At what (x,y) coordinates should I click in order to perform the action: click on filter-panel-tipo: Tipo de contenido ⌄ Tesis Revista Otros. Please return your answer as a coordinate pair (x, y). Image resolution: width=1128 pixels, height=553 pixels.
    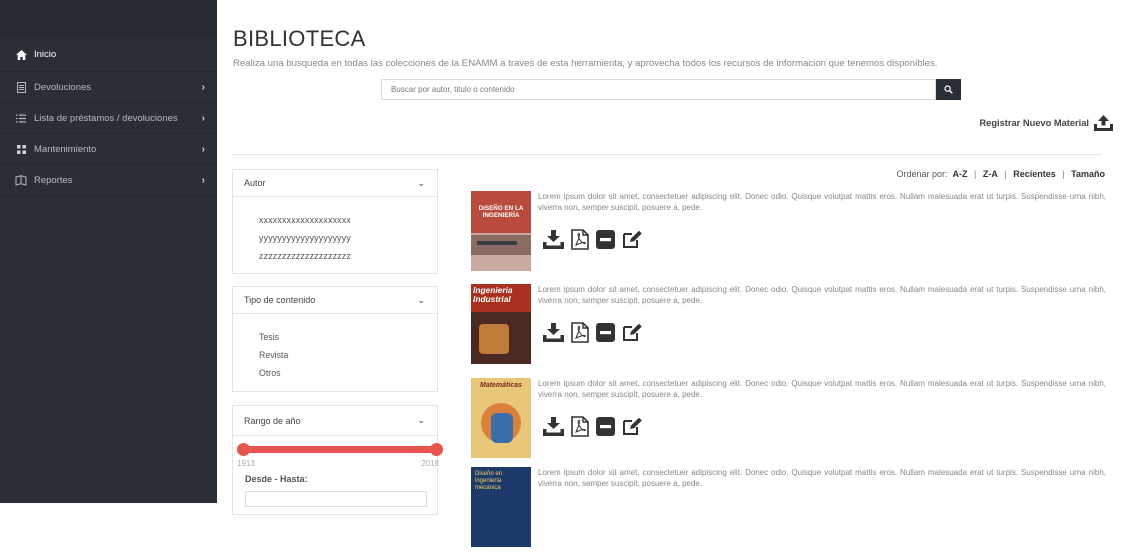
    Looking at the image, I should click on (335, 339).